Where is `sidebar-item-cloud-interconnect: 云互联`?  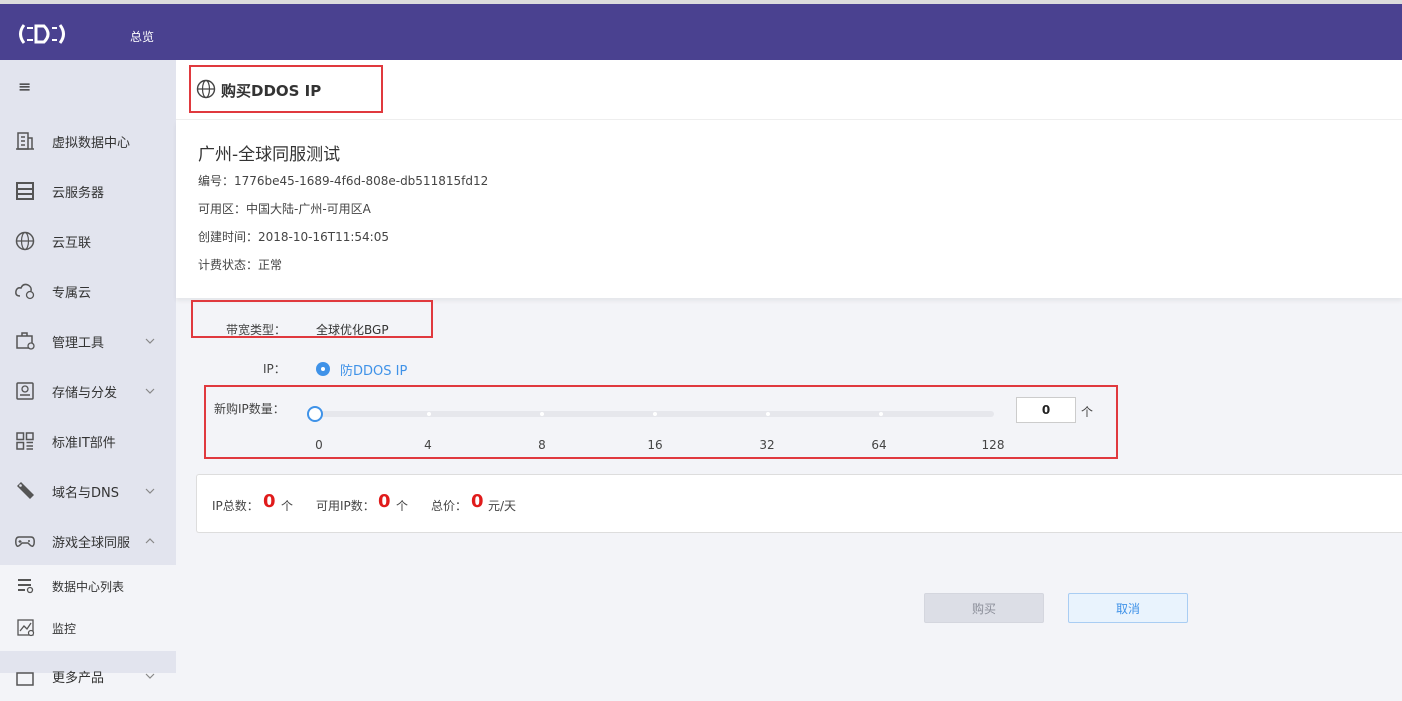 sidebar-item-cloud-interconnect: 云互联 is located at coordinates (88, 241).